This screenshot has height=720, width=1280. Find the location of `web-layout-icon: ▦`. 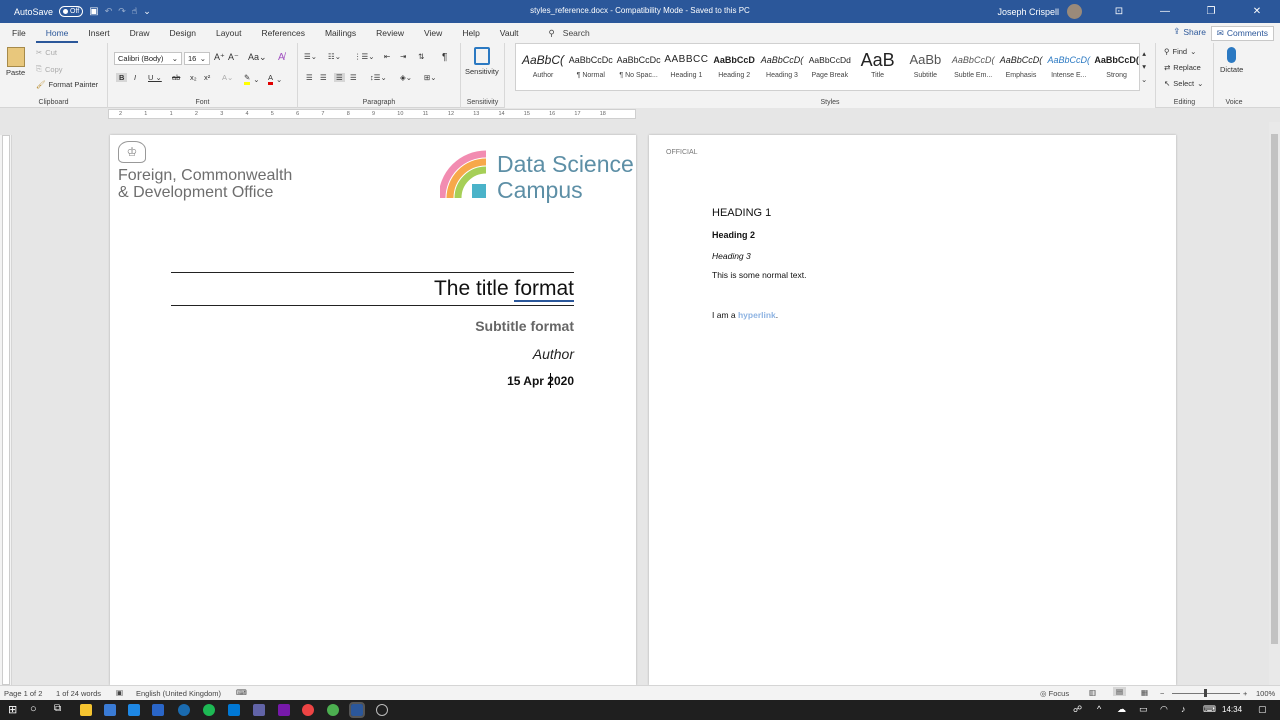

web-layout-icon: ▦ is located at coordinates (1144, 692).